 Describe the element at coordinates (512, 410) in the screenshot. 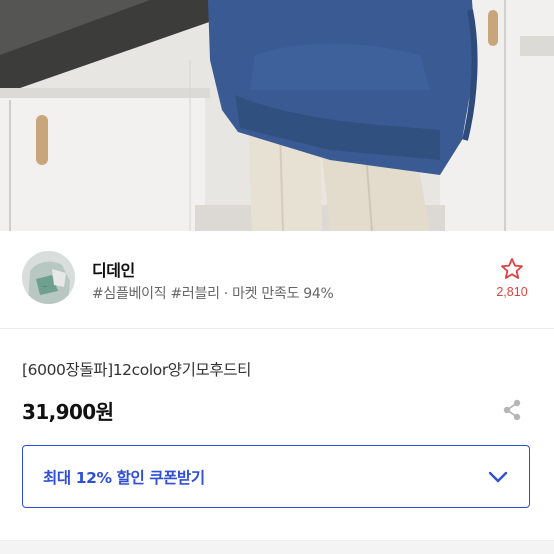

I see `share-icon` at that location.